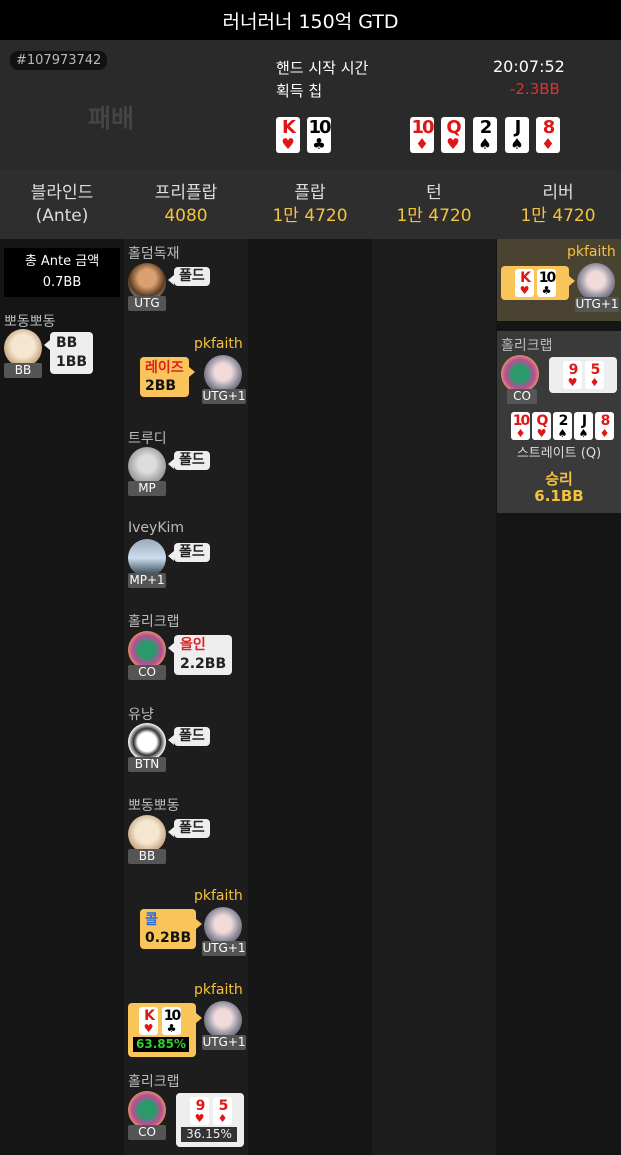 Image resolution: width=621 pixels, height=1155 pixels. What do you see at coordinates (559, 479) in the screenshot?
I see `win-label: 승리` at bounding box center [559, 479].